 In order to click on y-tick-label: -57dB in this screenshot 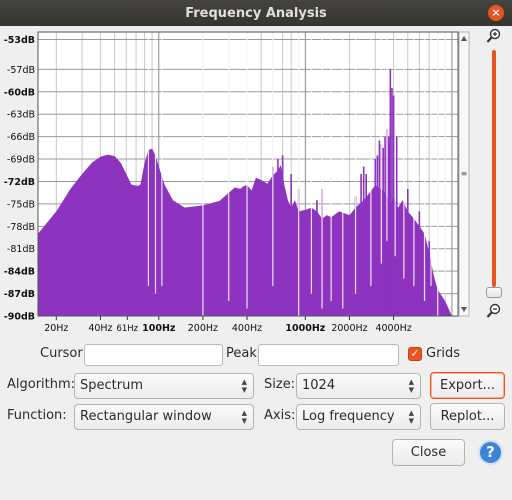, I will do `click(21, 70)`.